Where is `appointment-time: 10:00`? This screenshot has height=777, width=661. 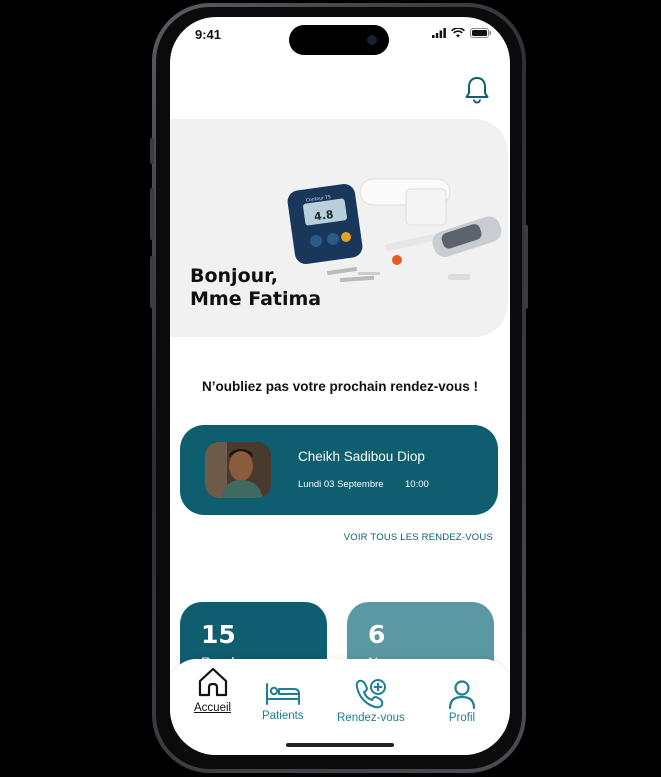
appointment-time: 10:00 is located at coordinates (417, 484).